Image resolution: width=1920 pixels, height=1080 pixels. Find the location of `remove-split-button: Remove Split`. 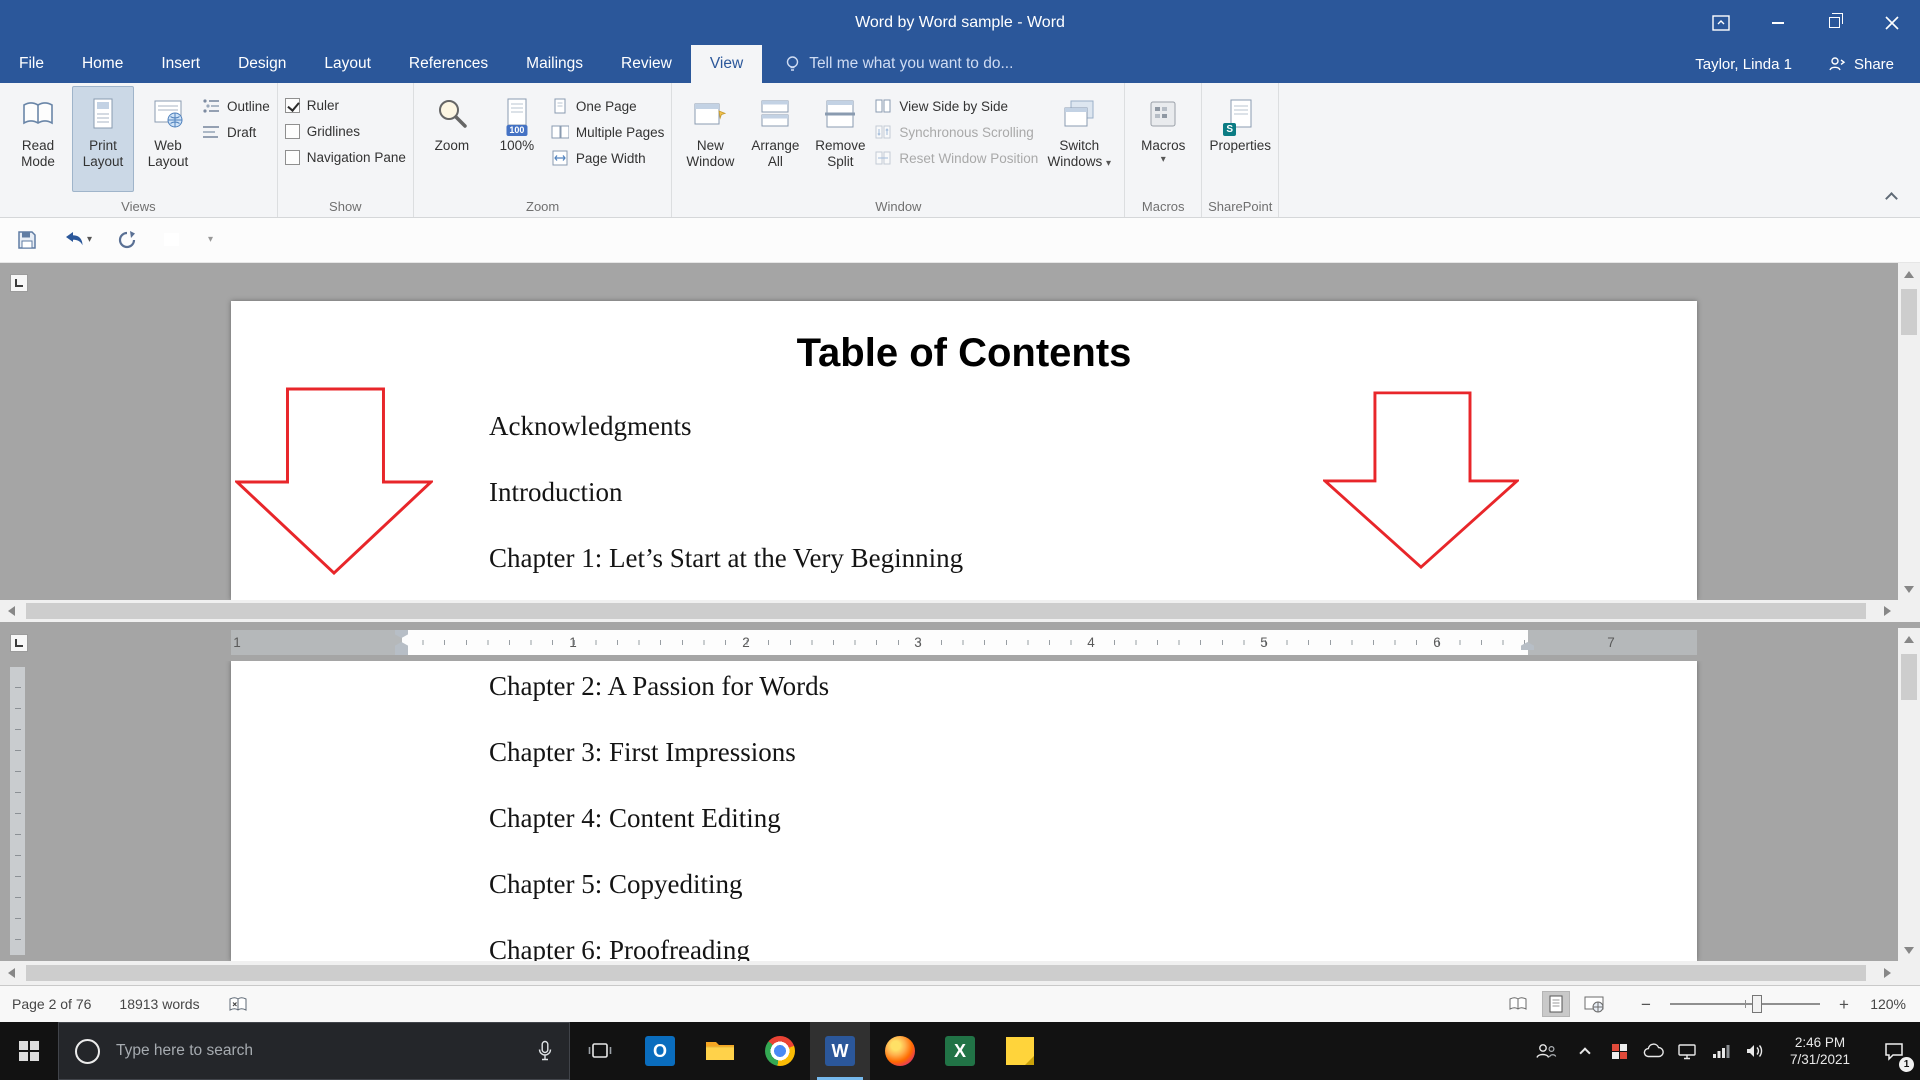

remove-split-button: Remove Split is located at coordinates (840, 139).